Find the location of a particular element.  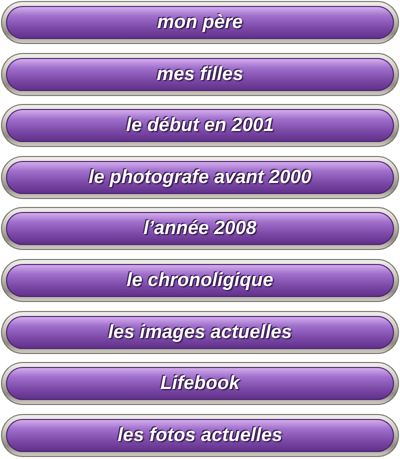

menu-button: le chronoligique is located at coordinates (200, 280).